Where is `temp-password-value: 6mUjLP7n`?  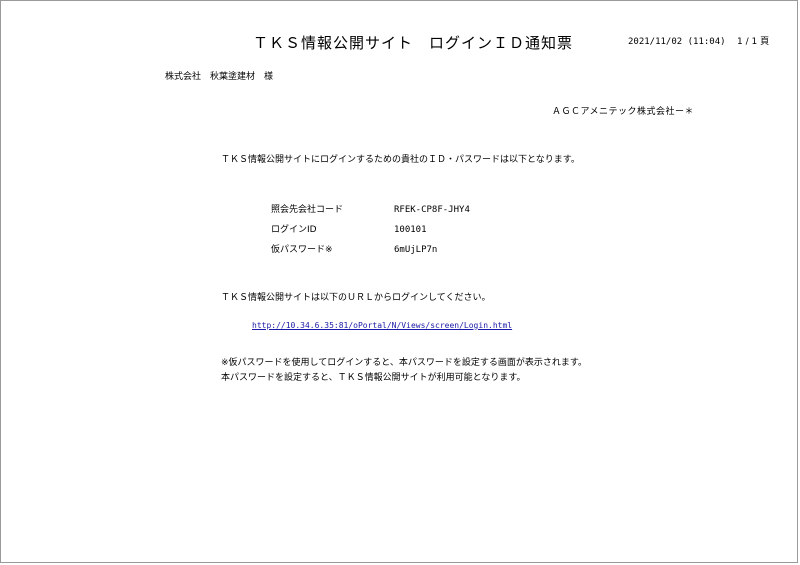 temp-password-value: 6mUjLP7n is located at coordinates (416, 250).